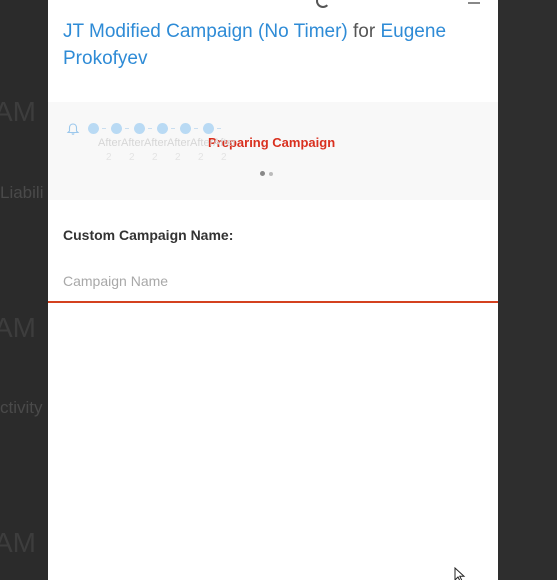 The height and width of the screenshot is (580, 557). Describe the element at coordinates (18, 542) in the screenshot. I see `background-text-am-3: AM` at that location.